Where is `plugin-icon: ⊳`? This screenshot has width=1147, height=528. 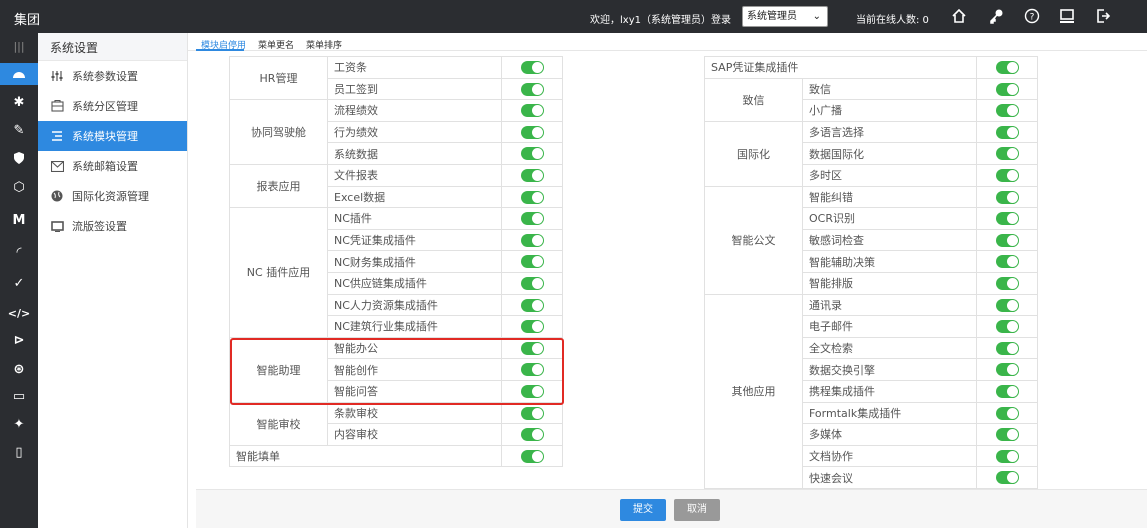 plugin-icon: ⊳ is located at coordinates (19, 340).